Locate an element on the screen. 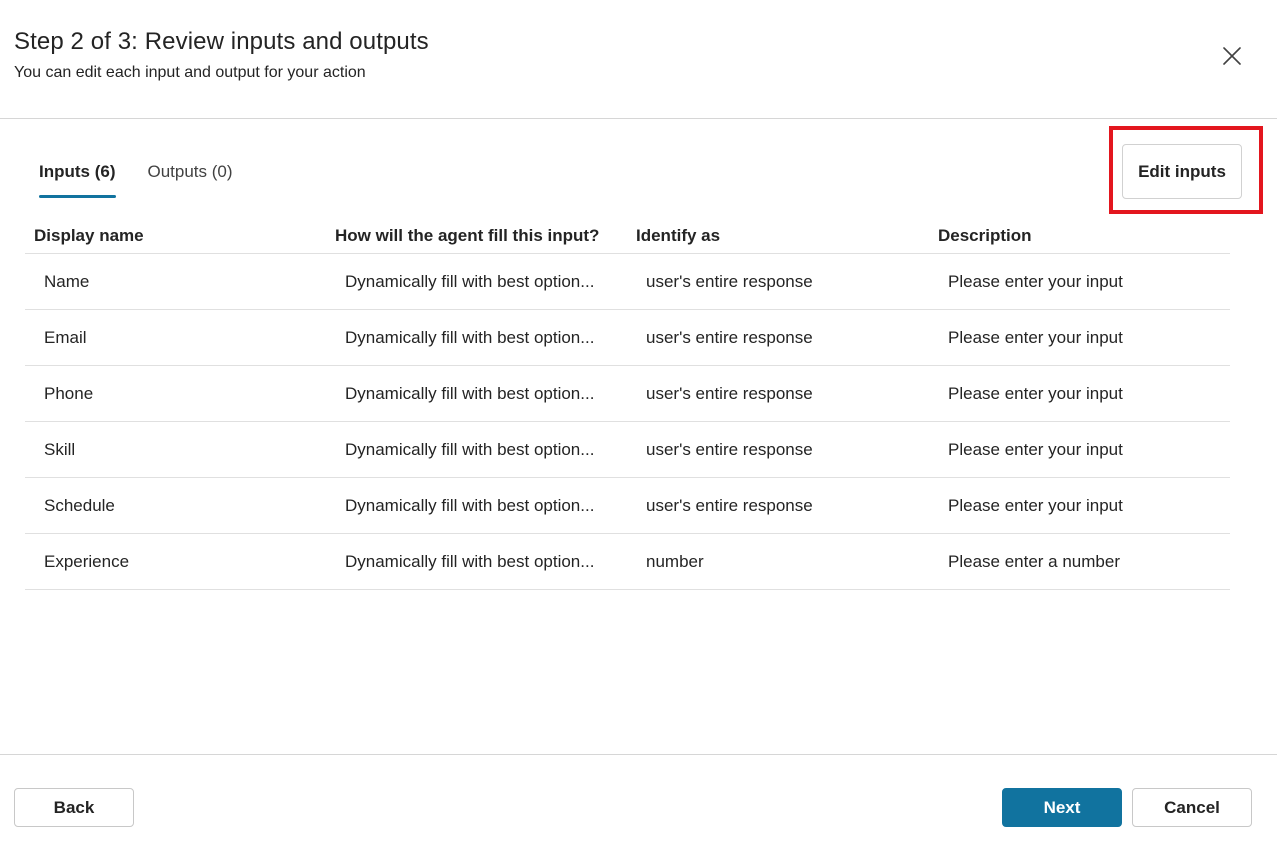 This screenshot has height=842, width=1277. close-button is located at coordinates (1232, 56).